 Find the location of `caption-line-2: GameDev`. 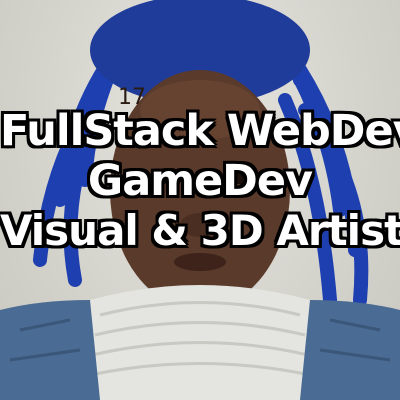

caption-line-2: GameDev is located at coordinates (200, 181).